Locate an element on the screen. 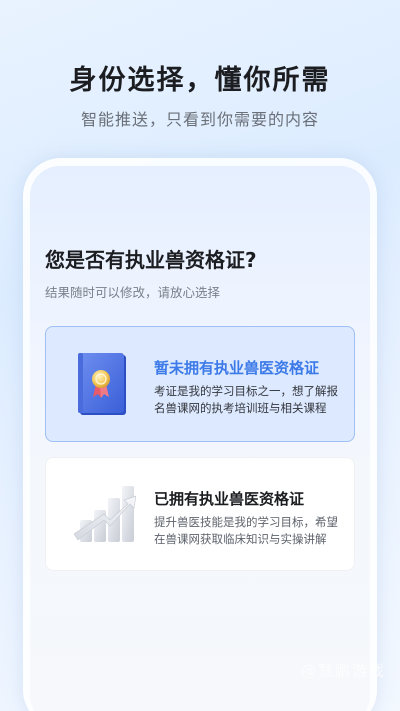 Image resolution: width=400 pixels, height=711 pixels. question-hint: 结果随时可以修改，请放心选择 is located at coordinates (133, 292).